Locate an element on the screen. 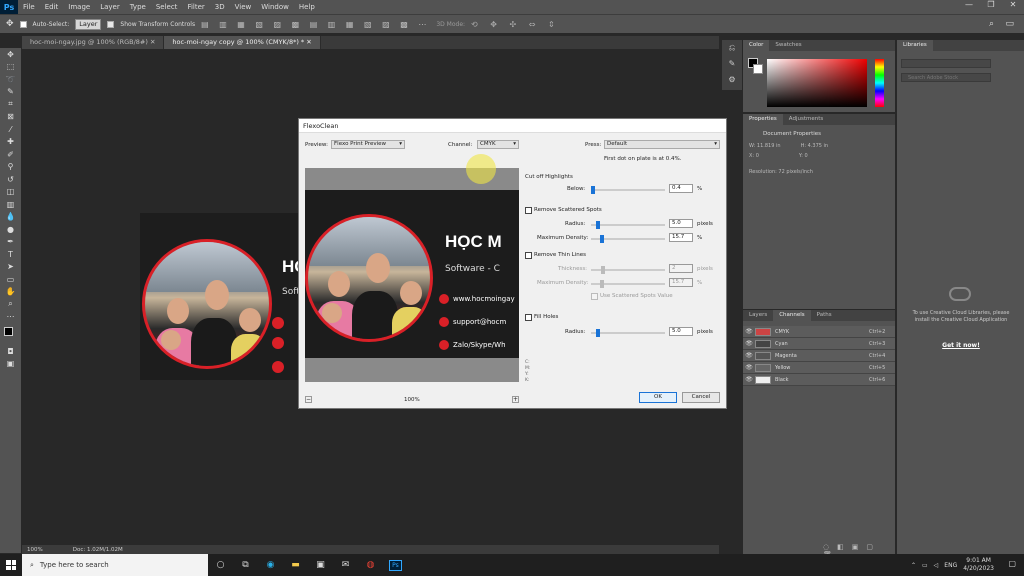 The width and height of the screenshot is (1024, 576). radius-slider is located at coordinates (628, 225).